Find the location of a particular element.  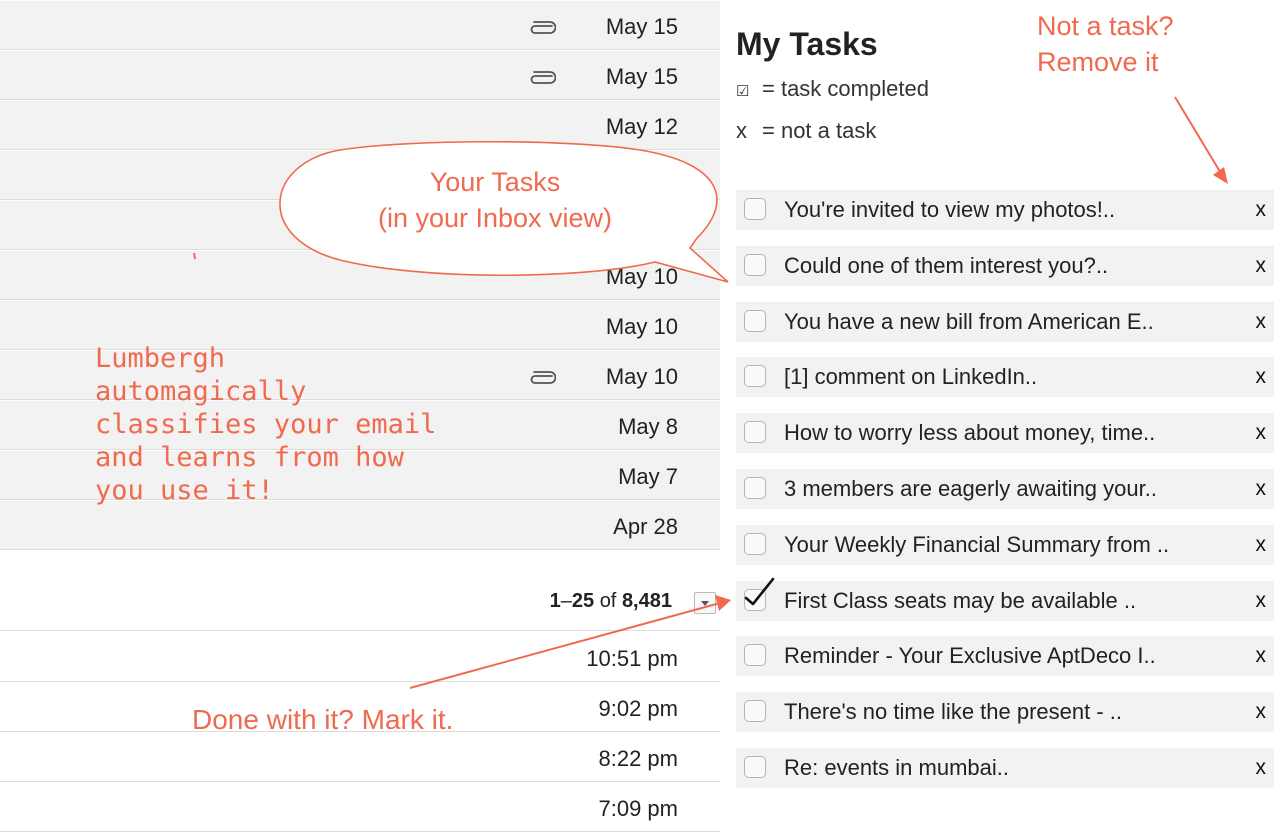

task-title: Your Weekly Financial Summary from .. is located at coordinates (976, 545).